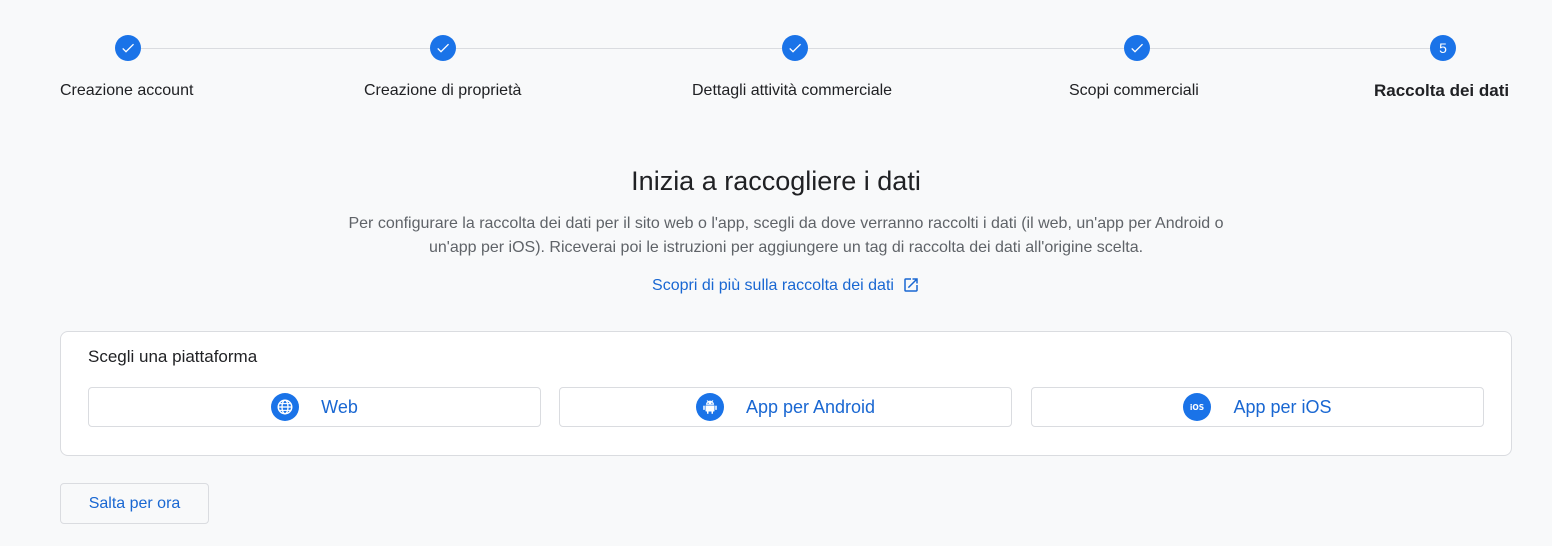 Image resolution: width=1552 pixels, height=546 pixels. I want to click on ios-platform-label: App per iOS, so click(1282, 406).